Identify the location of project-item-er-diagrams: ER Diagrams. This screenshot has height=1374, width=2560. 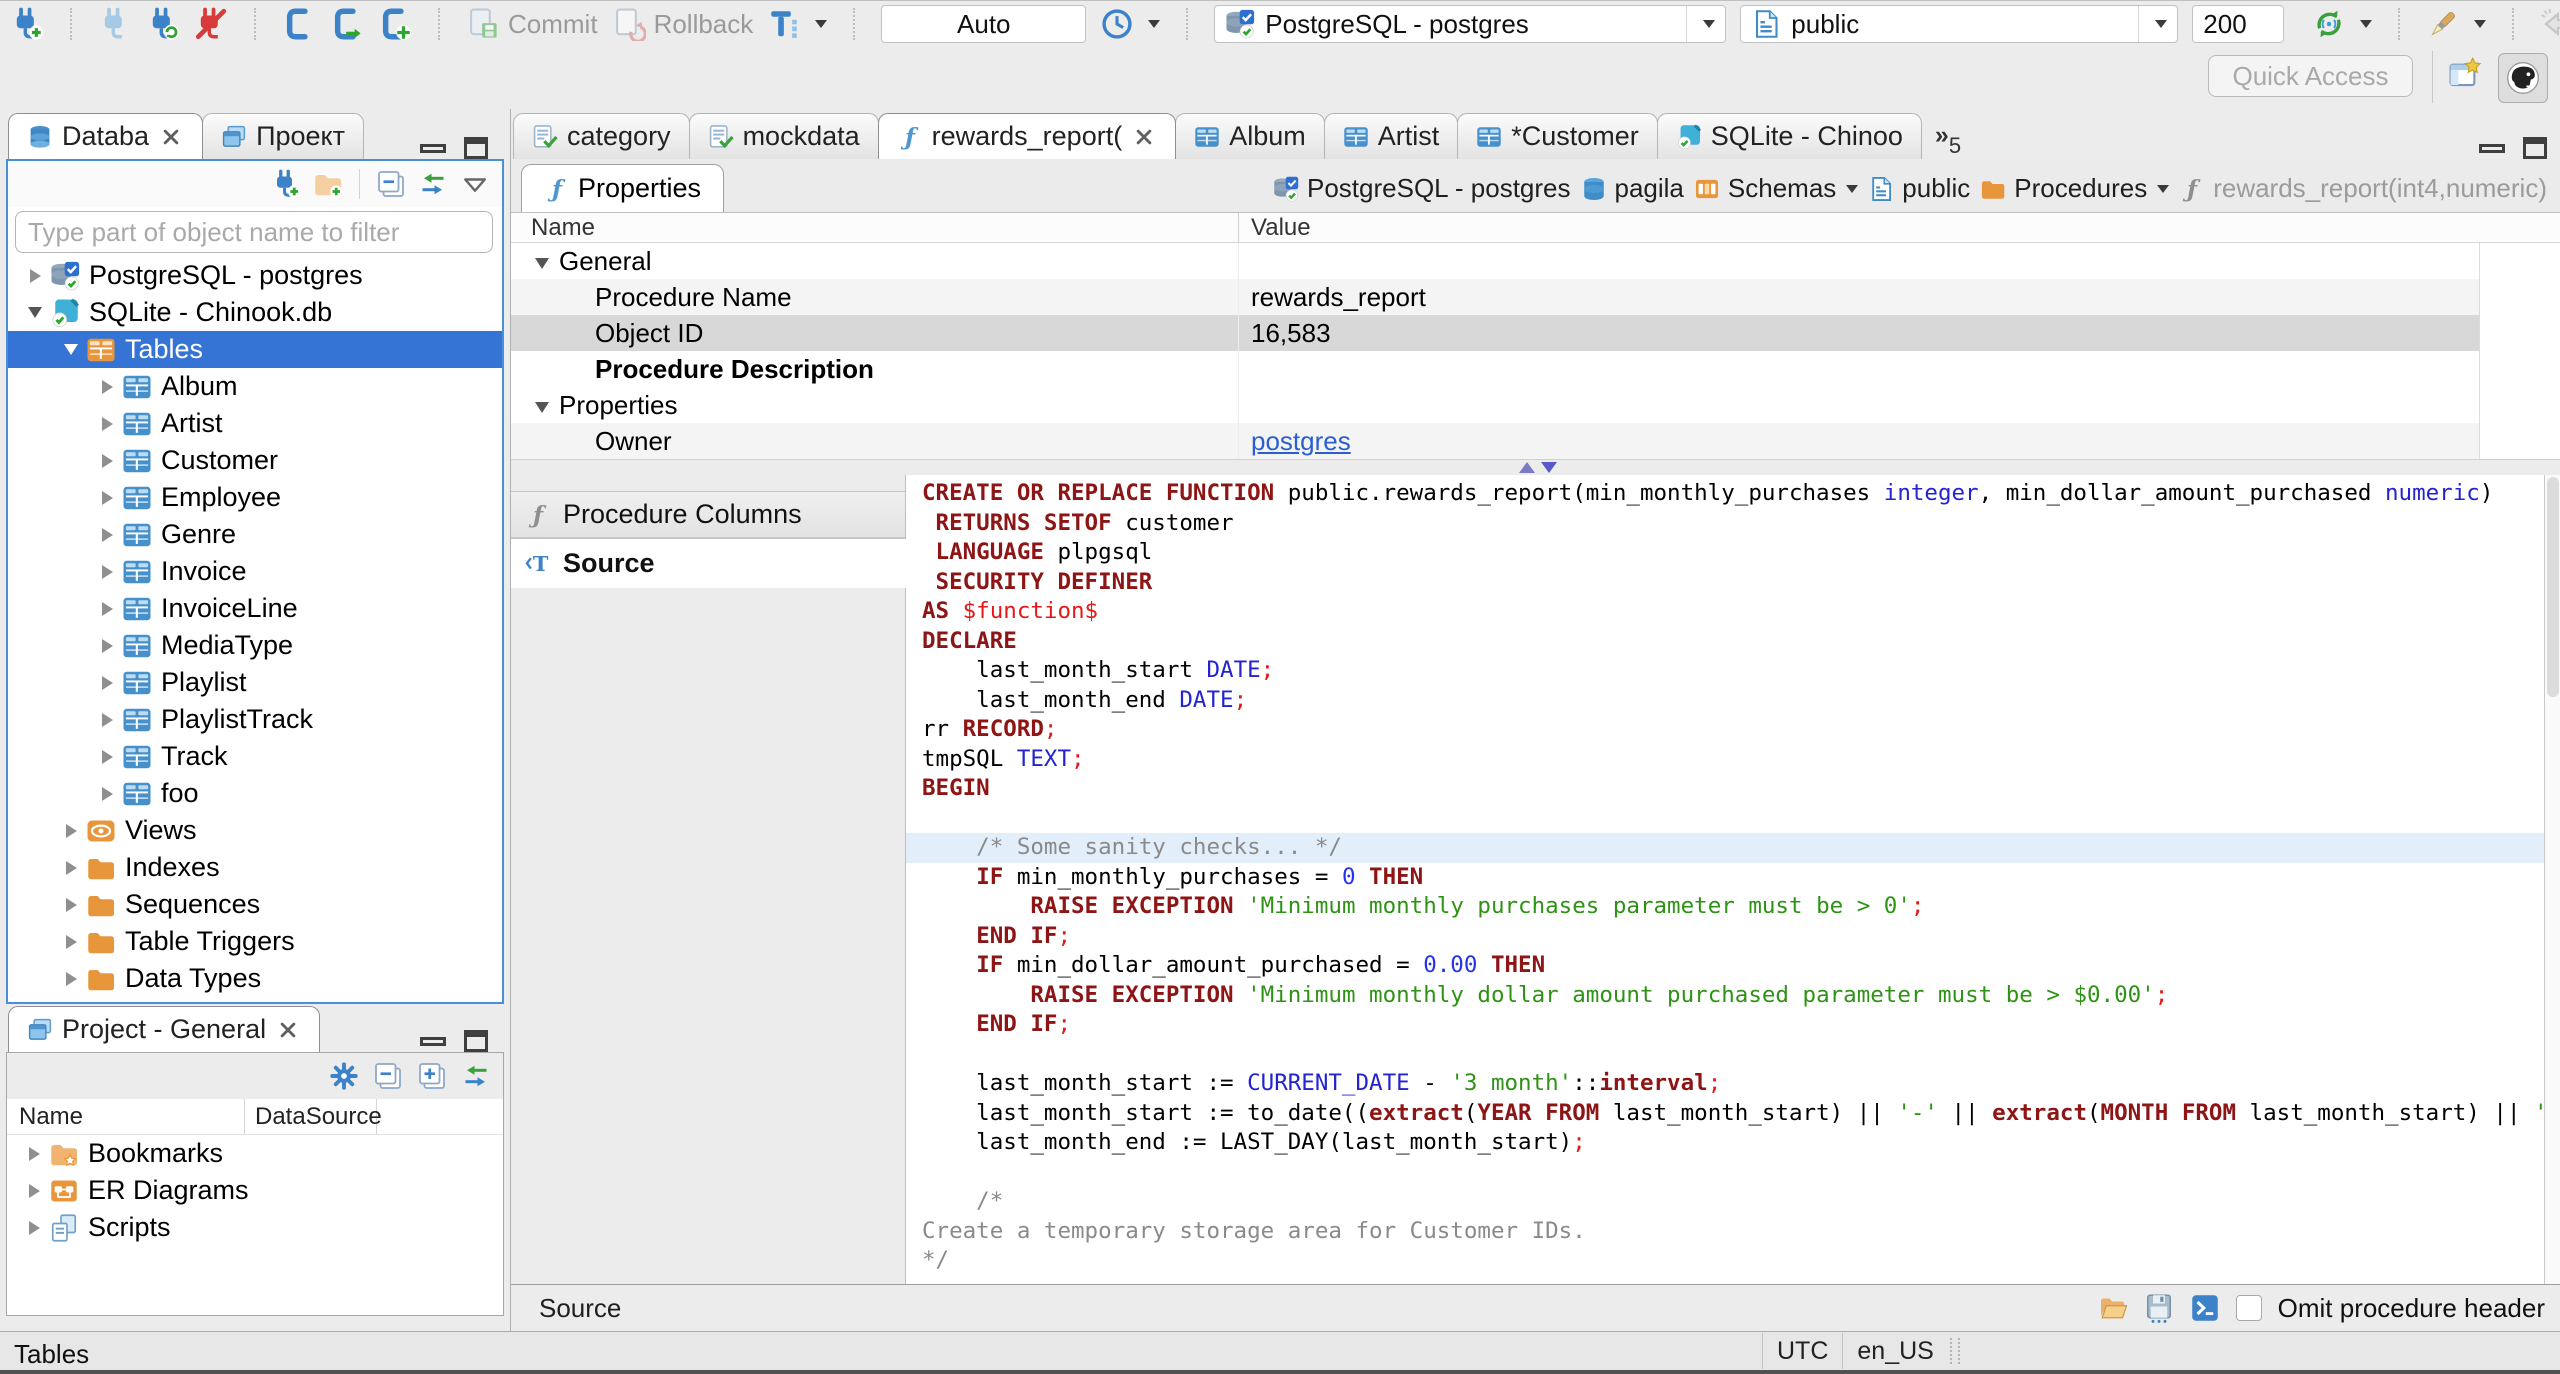
(255, 1190).